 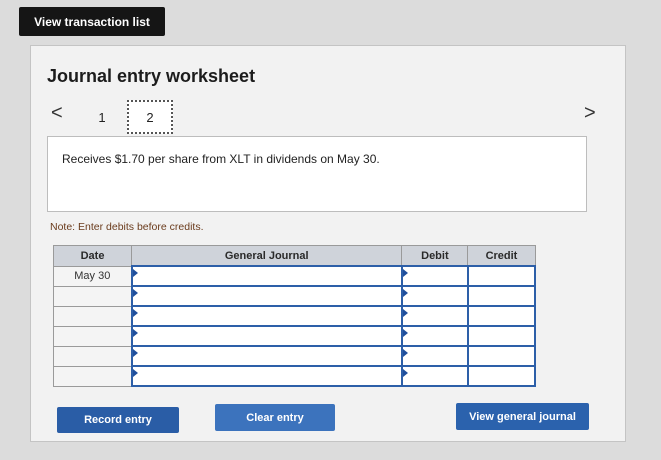 I want to click on view-transaction-list-button: View transaction list, so click(x=92, y=21).